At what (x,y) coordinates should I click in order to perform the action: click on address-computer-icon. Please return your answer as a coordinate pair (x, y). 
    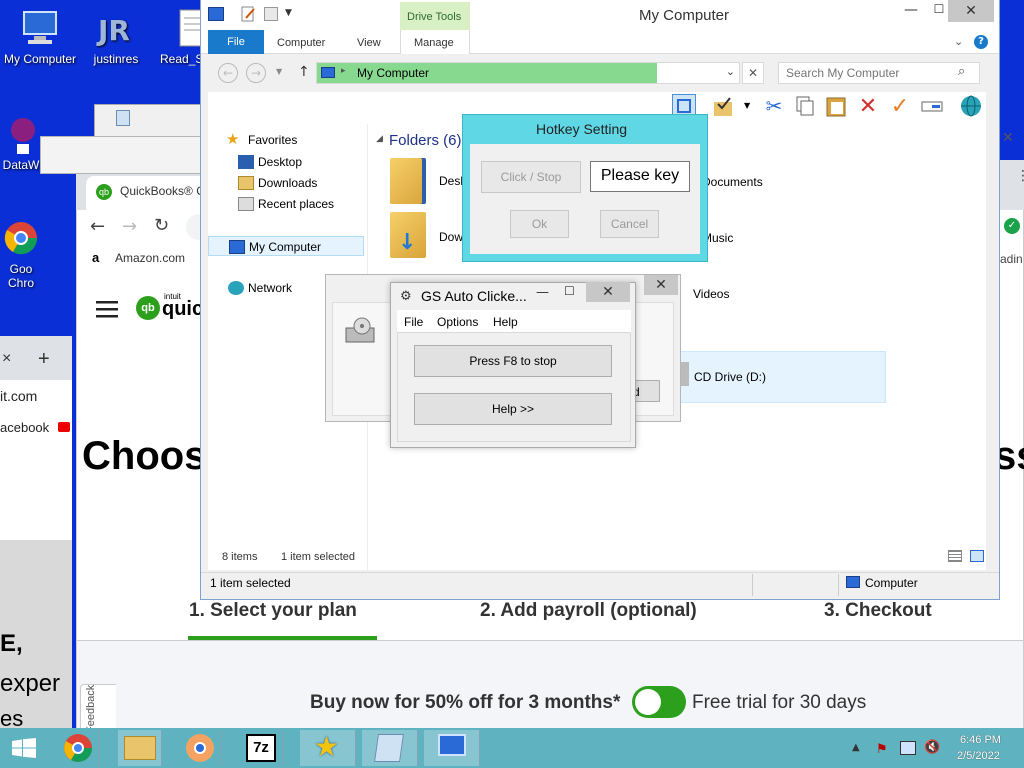
    Looking at the image, I should click on (328, 72).